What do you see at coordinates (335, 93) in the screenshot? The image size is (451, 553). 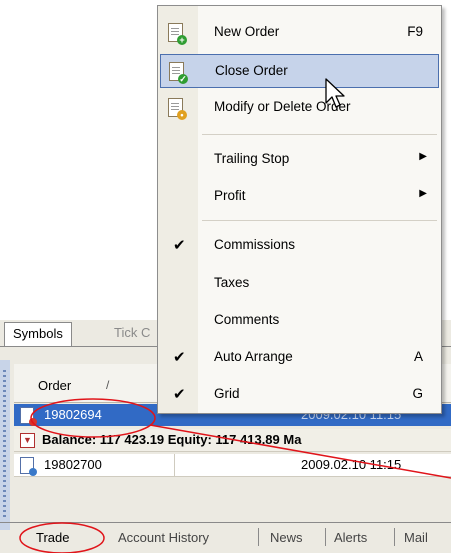 I see `mouse-pointer-icon` at bounding box center [335, 93].